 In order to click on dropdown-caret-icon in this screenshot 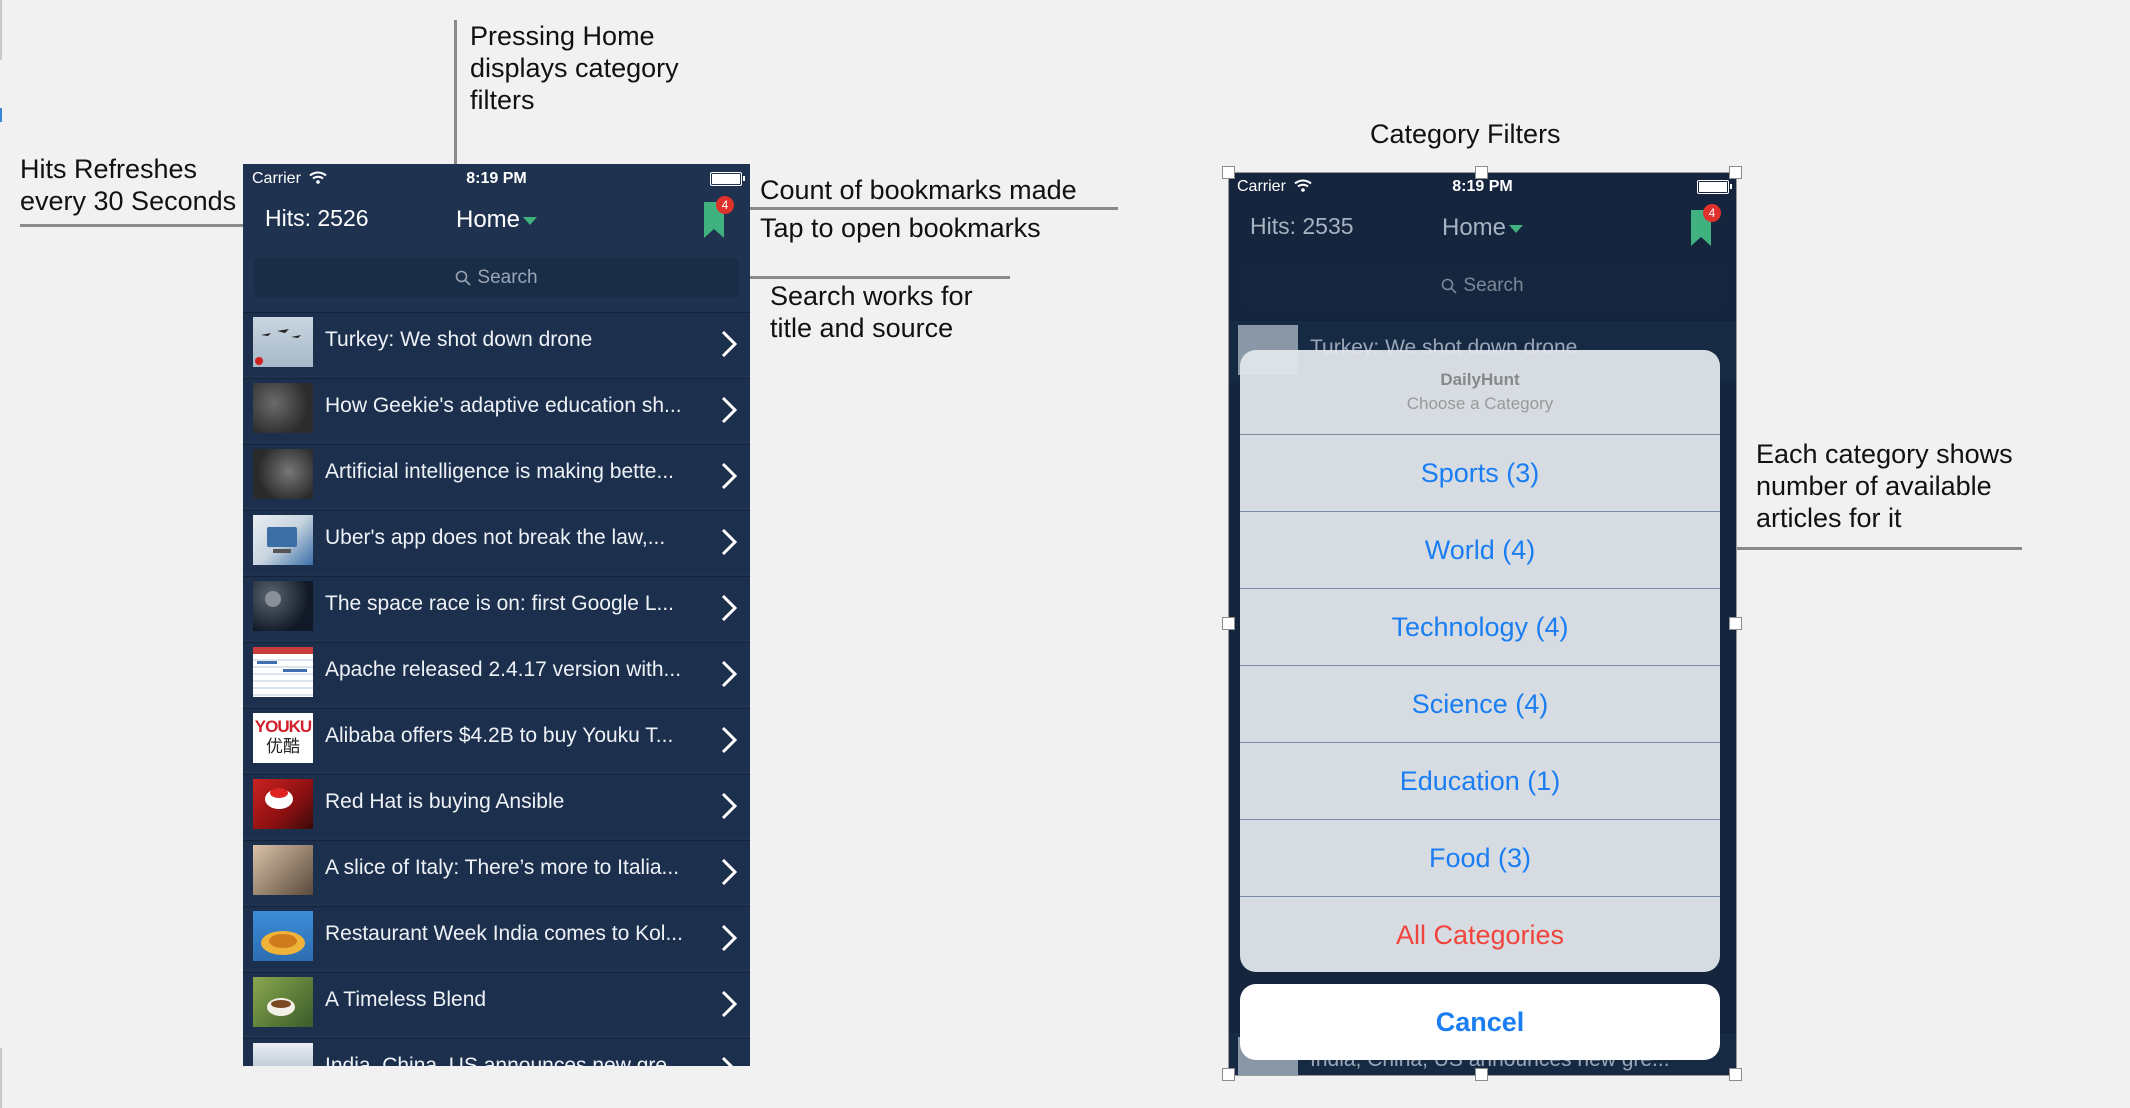, I will do `click(530, 220)`.